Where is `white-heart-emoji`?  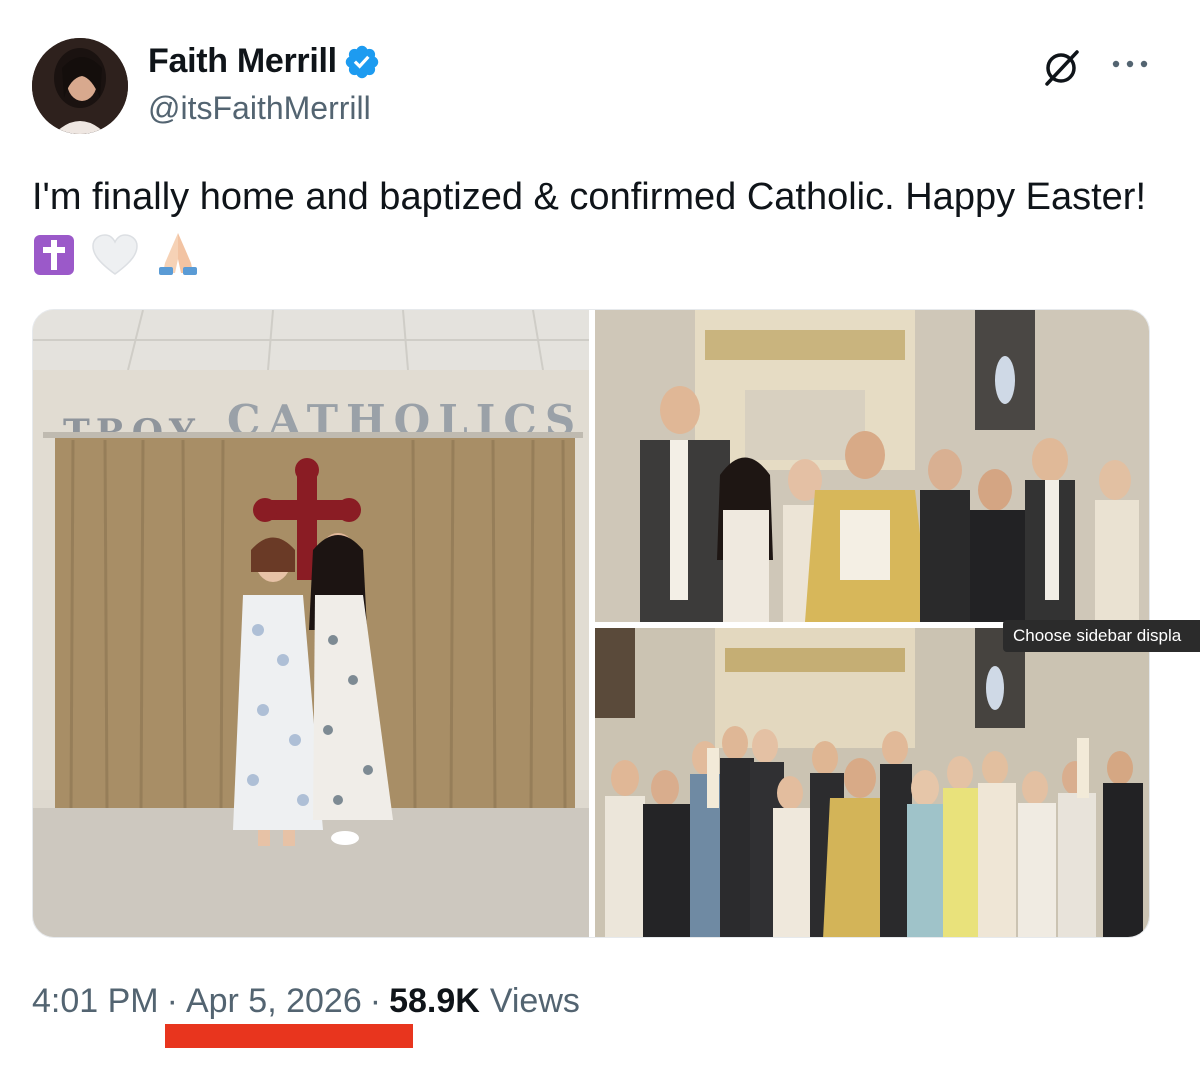
white-heart-emoji is located at coordinates (115, 263).